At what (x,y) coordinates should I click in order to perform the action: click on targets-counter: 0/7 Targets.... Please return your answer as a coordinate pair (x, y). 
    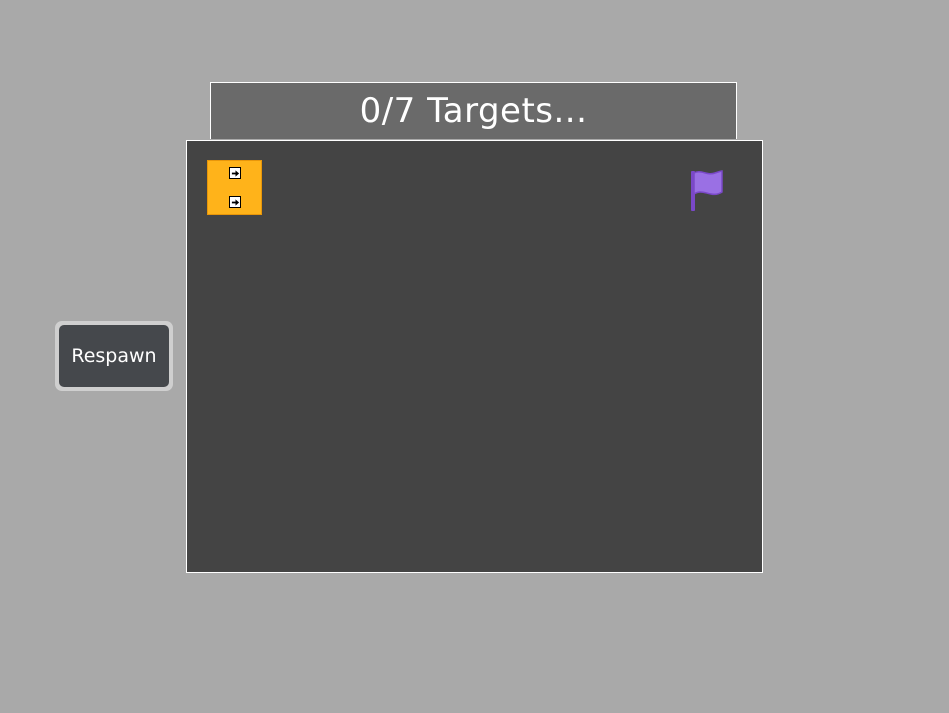
    Looking at the image, I should click on (473, 111).